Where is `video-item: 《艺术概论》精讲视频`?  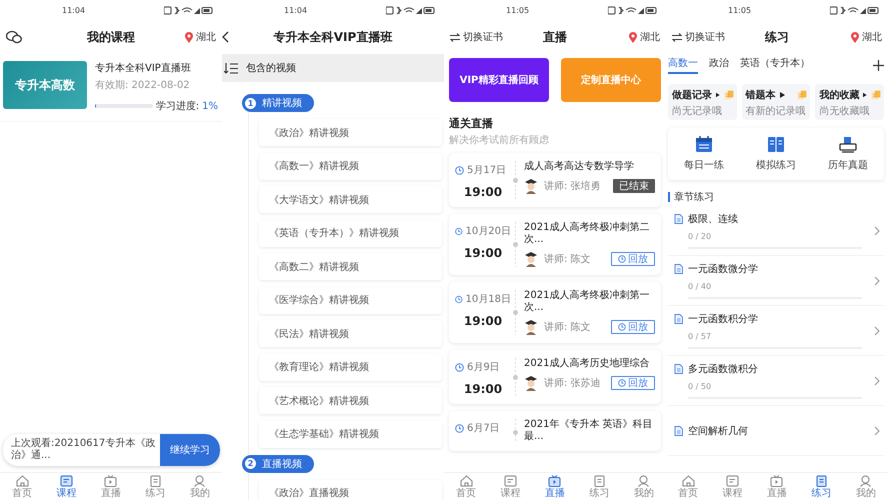 video-item: 《艺术概论》精讲视频 is located at coordinates (350, 400).